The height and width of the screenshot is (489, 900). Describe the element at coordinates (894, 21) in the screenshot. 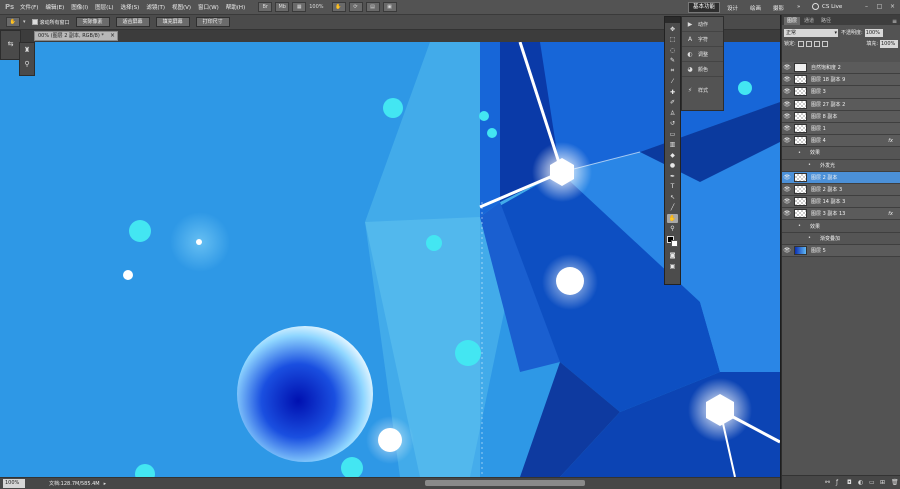

I see `panel-menu-icon: ≡` at that location.